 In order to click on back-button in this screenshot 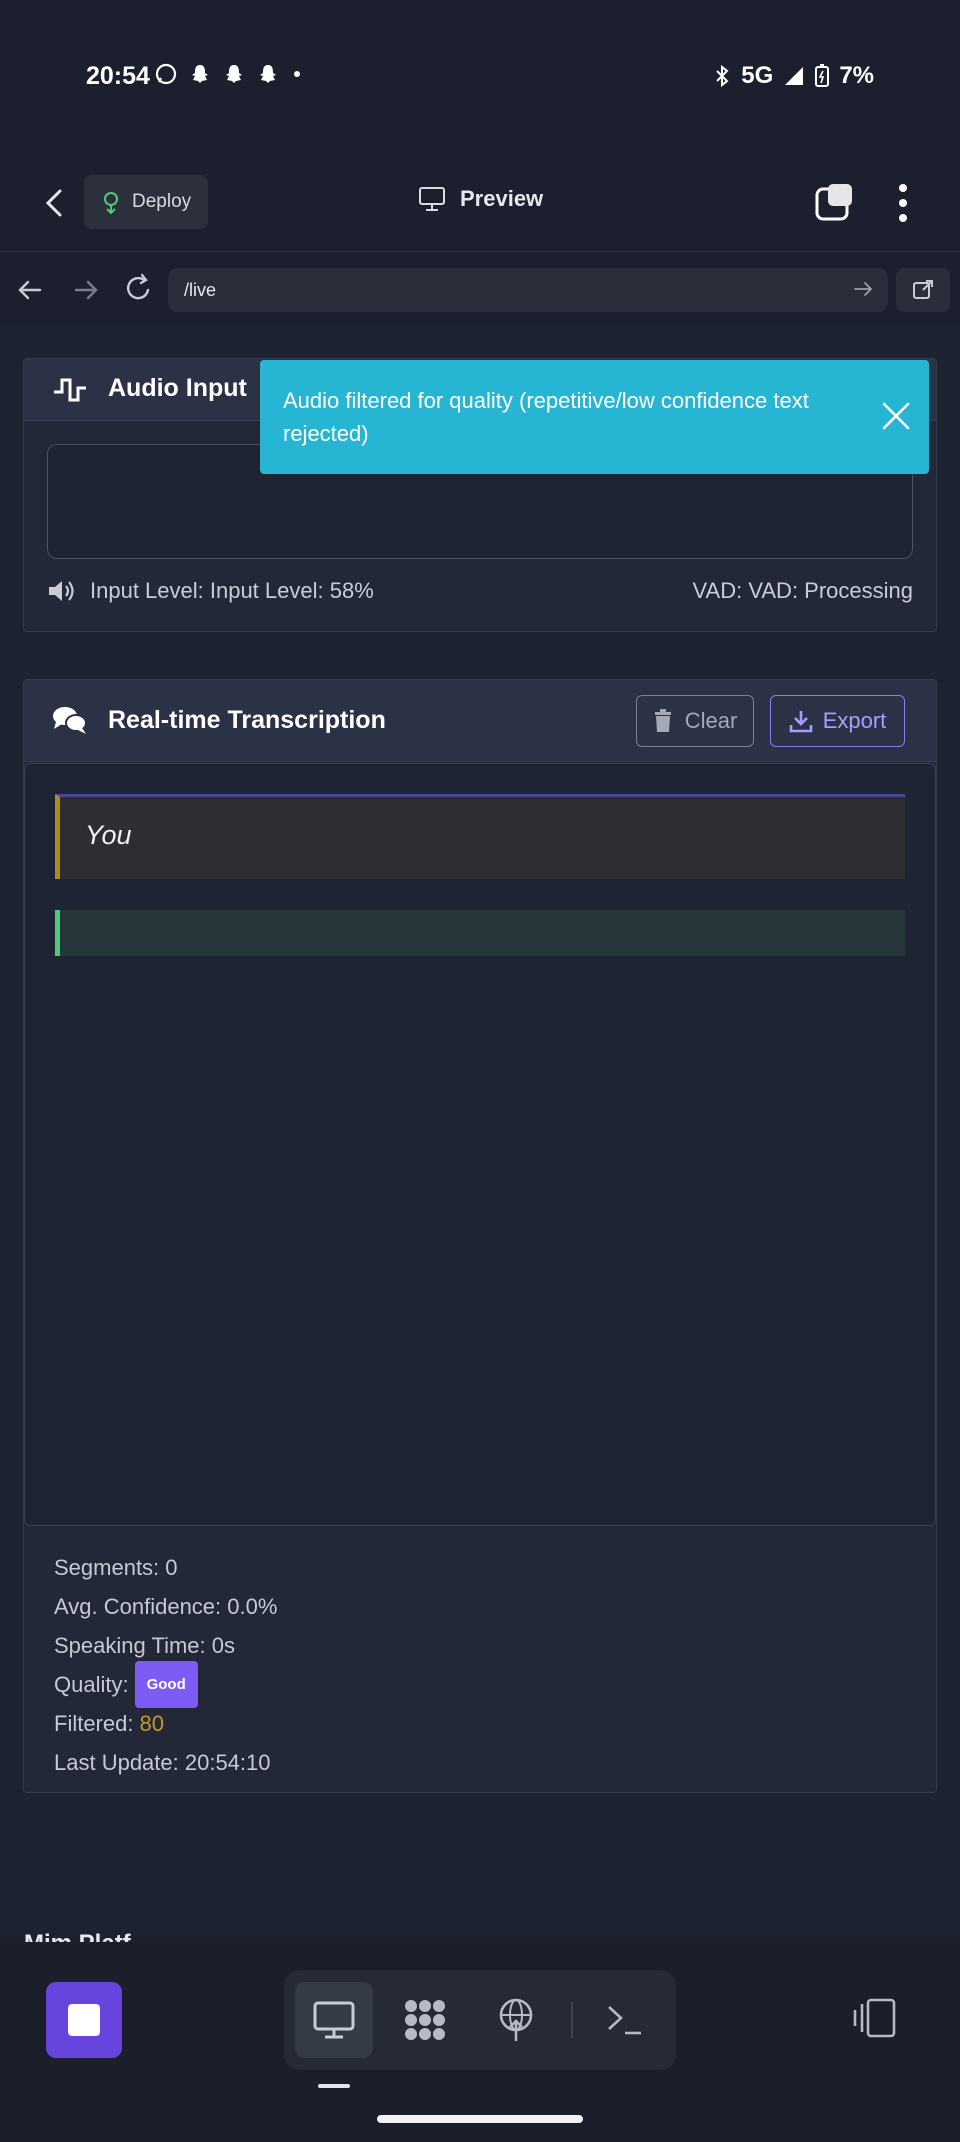, I will do `click(55, 203)`.